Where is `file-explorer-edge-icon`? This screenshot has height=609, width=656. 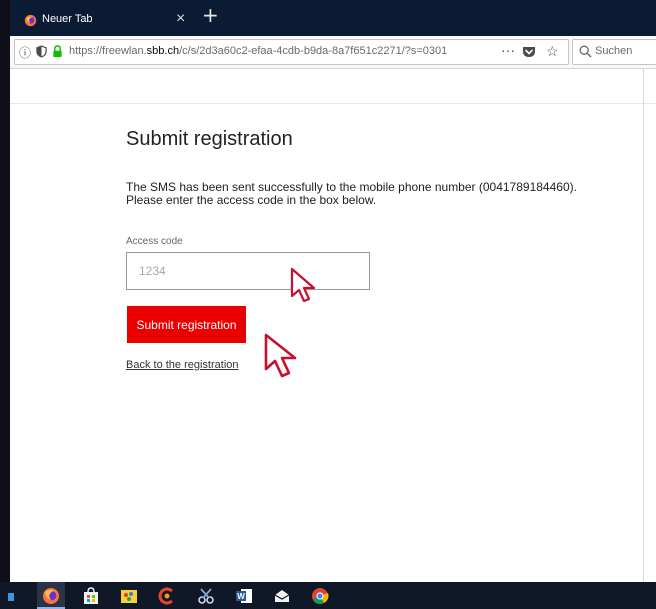 file-explorer-edge-icon is located at coordinates (13, 596).